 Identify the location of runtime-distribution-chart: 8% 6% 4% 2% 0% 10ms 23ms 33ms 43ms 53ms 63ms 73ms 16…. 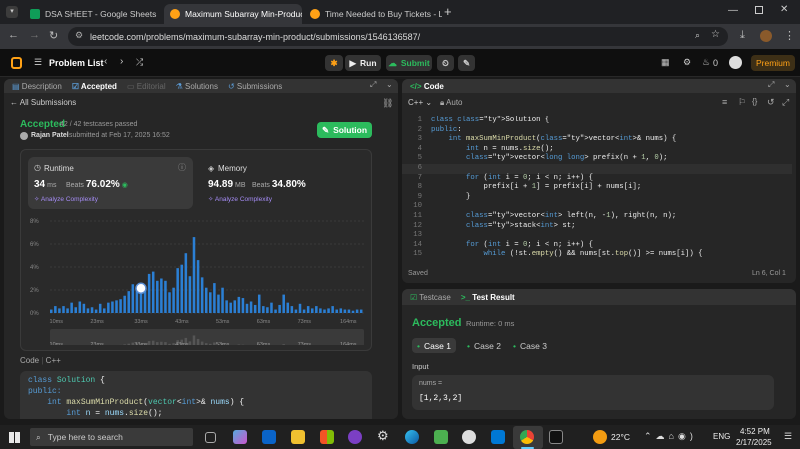
(198, 279).